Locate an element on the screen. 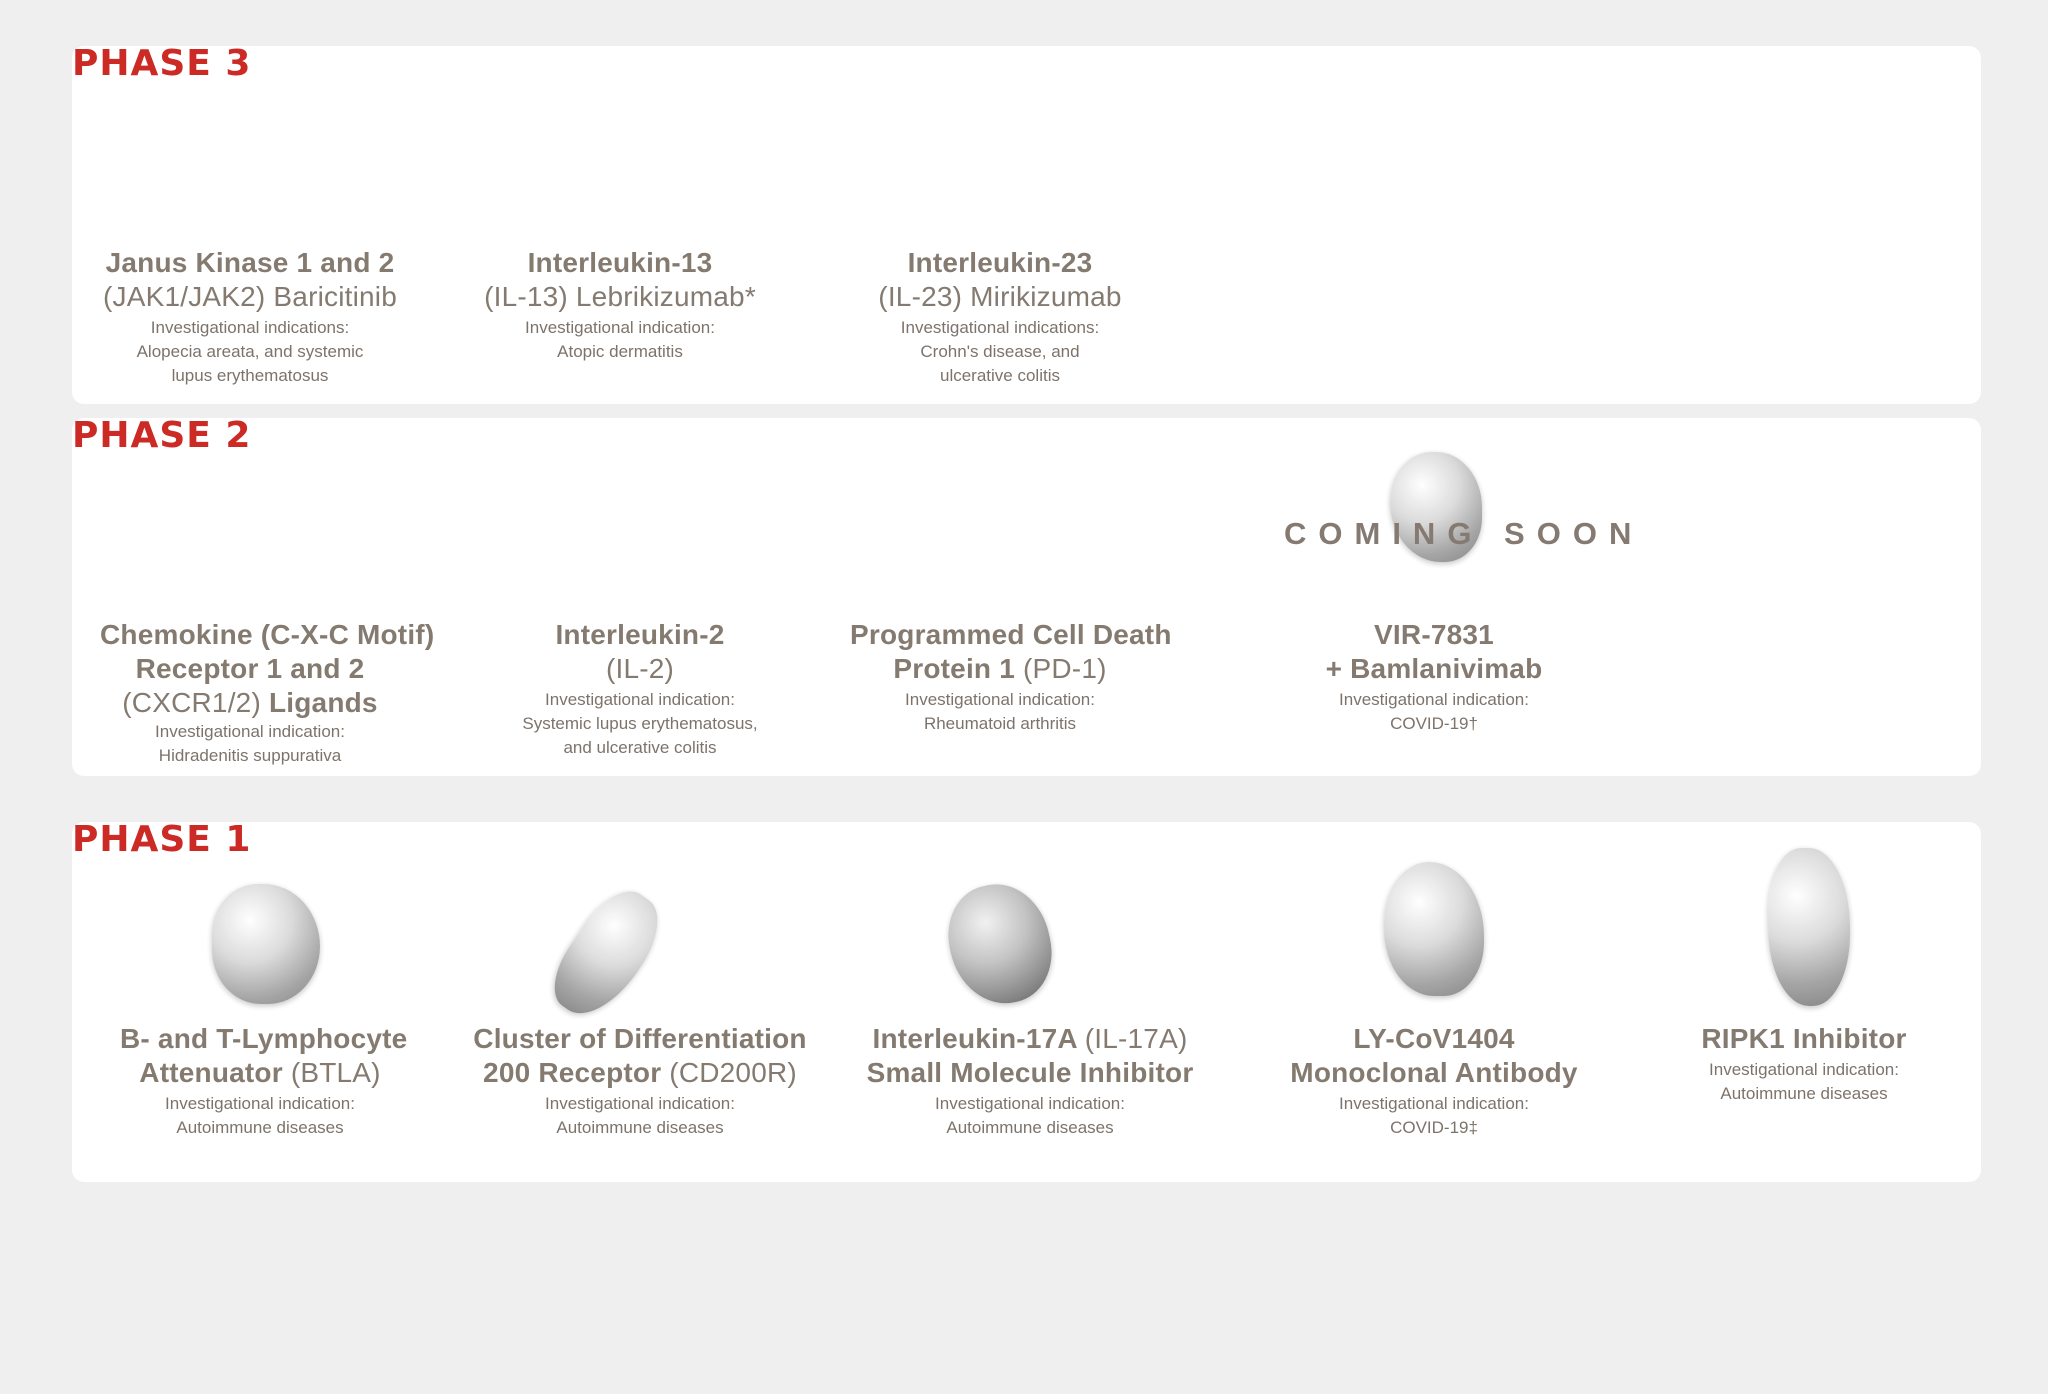  drug-name: Programmed Cell Death is located at coordinates (1011, 634).